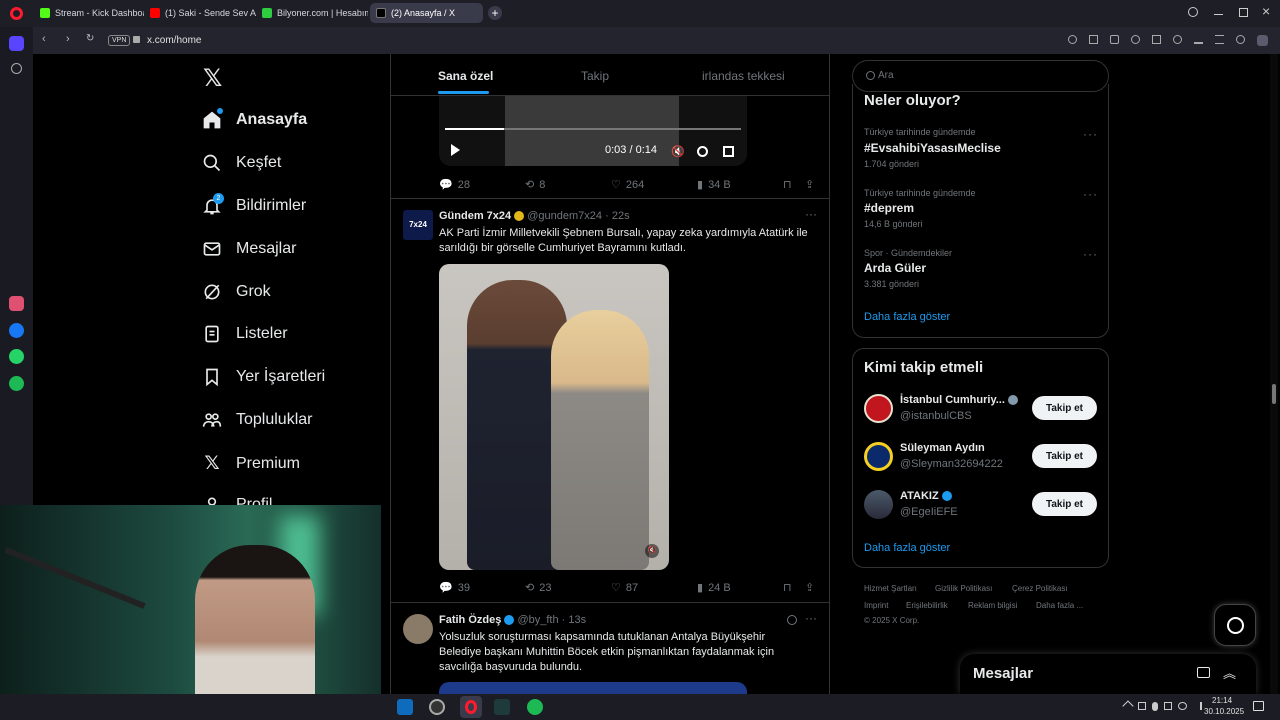 The height and width of the screenshot is (720, 1280). Describe the element at coordinates (502, 707) in the screenshot. I see `app-icon` at that location.